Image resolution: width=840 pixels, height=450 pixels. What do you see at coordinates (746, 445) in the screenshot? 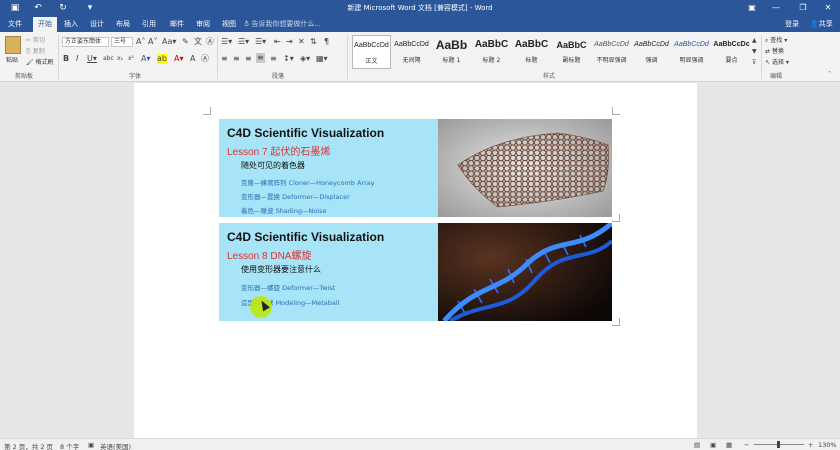
I see `zoom-out-button: −` at bounding box center [746, 445].